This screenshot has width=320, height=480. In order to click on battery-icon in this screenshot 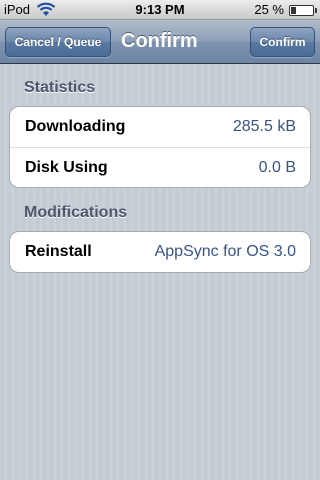, I will do `click(303, 10)`.